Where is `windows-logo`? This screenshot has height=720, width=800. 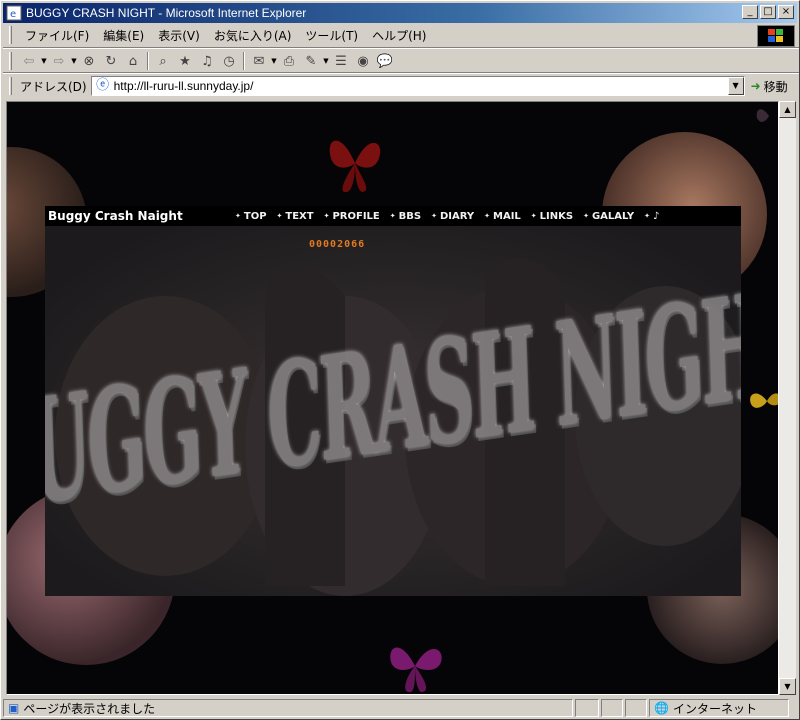
windows-logo is located at coordinates (776, 36).